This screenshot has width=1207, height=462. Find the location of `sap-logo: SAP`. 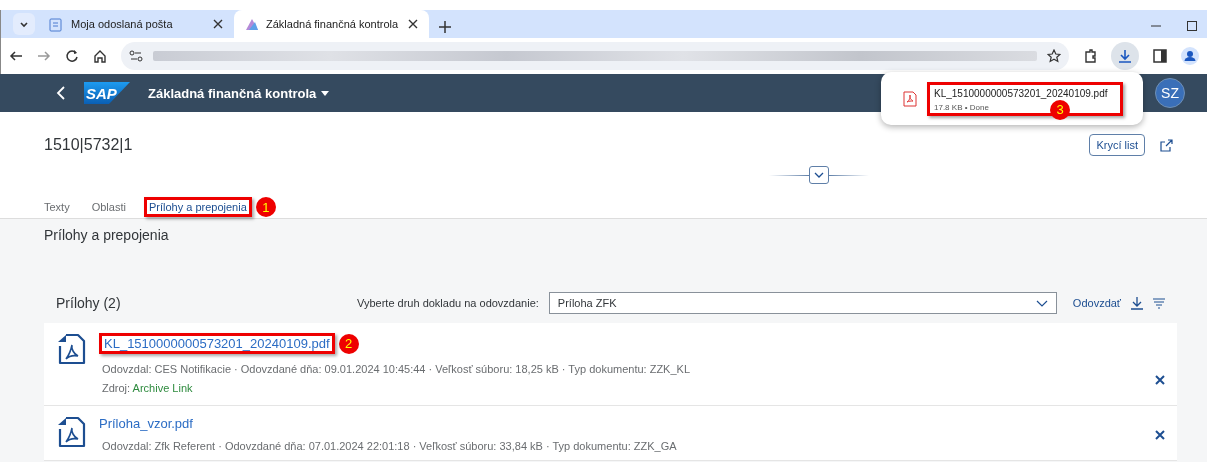

sap-logo: SAP is located at coordinates (107, 93).